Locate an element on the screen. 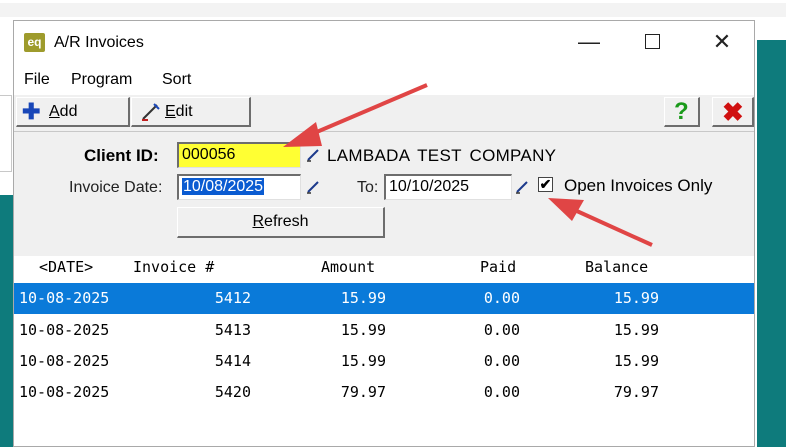  menu-bar: File Program Sort is located at coordinates (384, 81).